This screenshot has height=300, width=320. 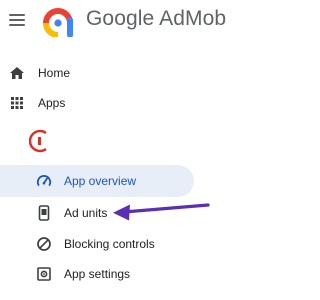 I want to click on nav-item-blocking-controls: Blocking controls, so click(x=136, y=244).